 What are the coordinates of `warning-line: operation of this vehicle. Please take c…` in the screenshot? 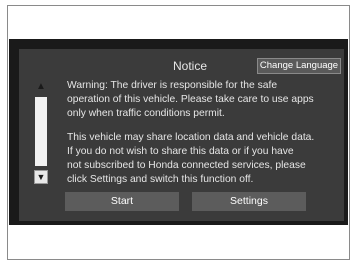 It's located at (190, 99).